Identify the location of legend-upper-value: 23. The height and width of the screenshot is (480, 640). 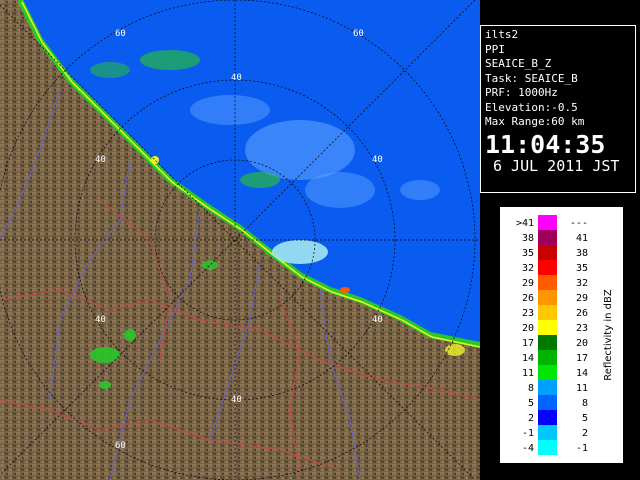
(582, 328).